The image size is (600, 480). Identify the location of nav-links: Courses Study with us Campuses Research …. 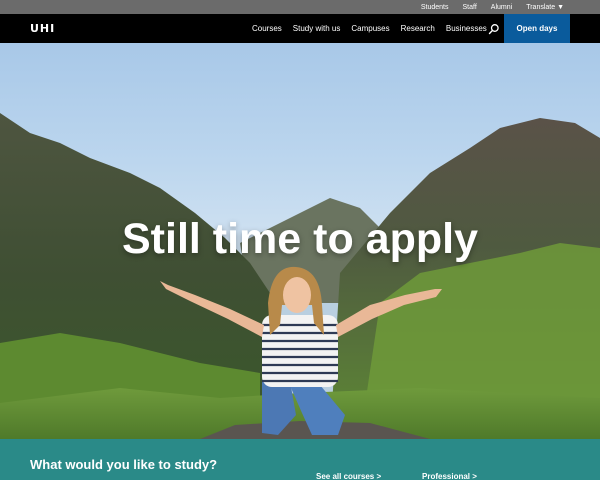
(369, 28).